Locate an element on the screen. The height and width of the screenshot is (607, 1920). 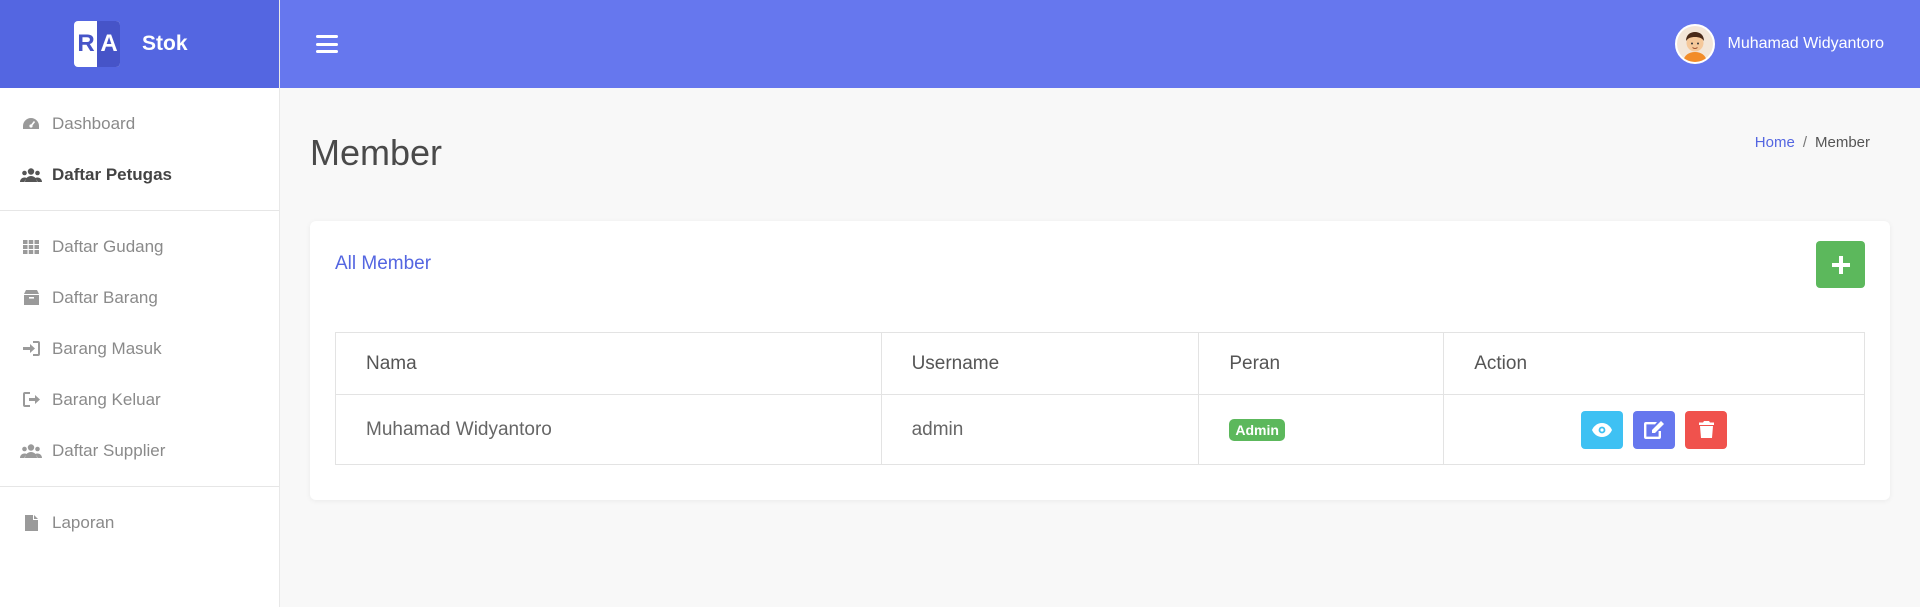
role-badge: Admin is located at coordinates (1257, 429).